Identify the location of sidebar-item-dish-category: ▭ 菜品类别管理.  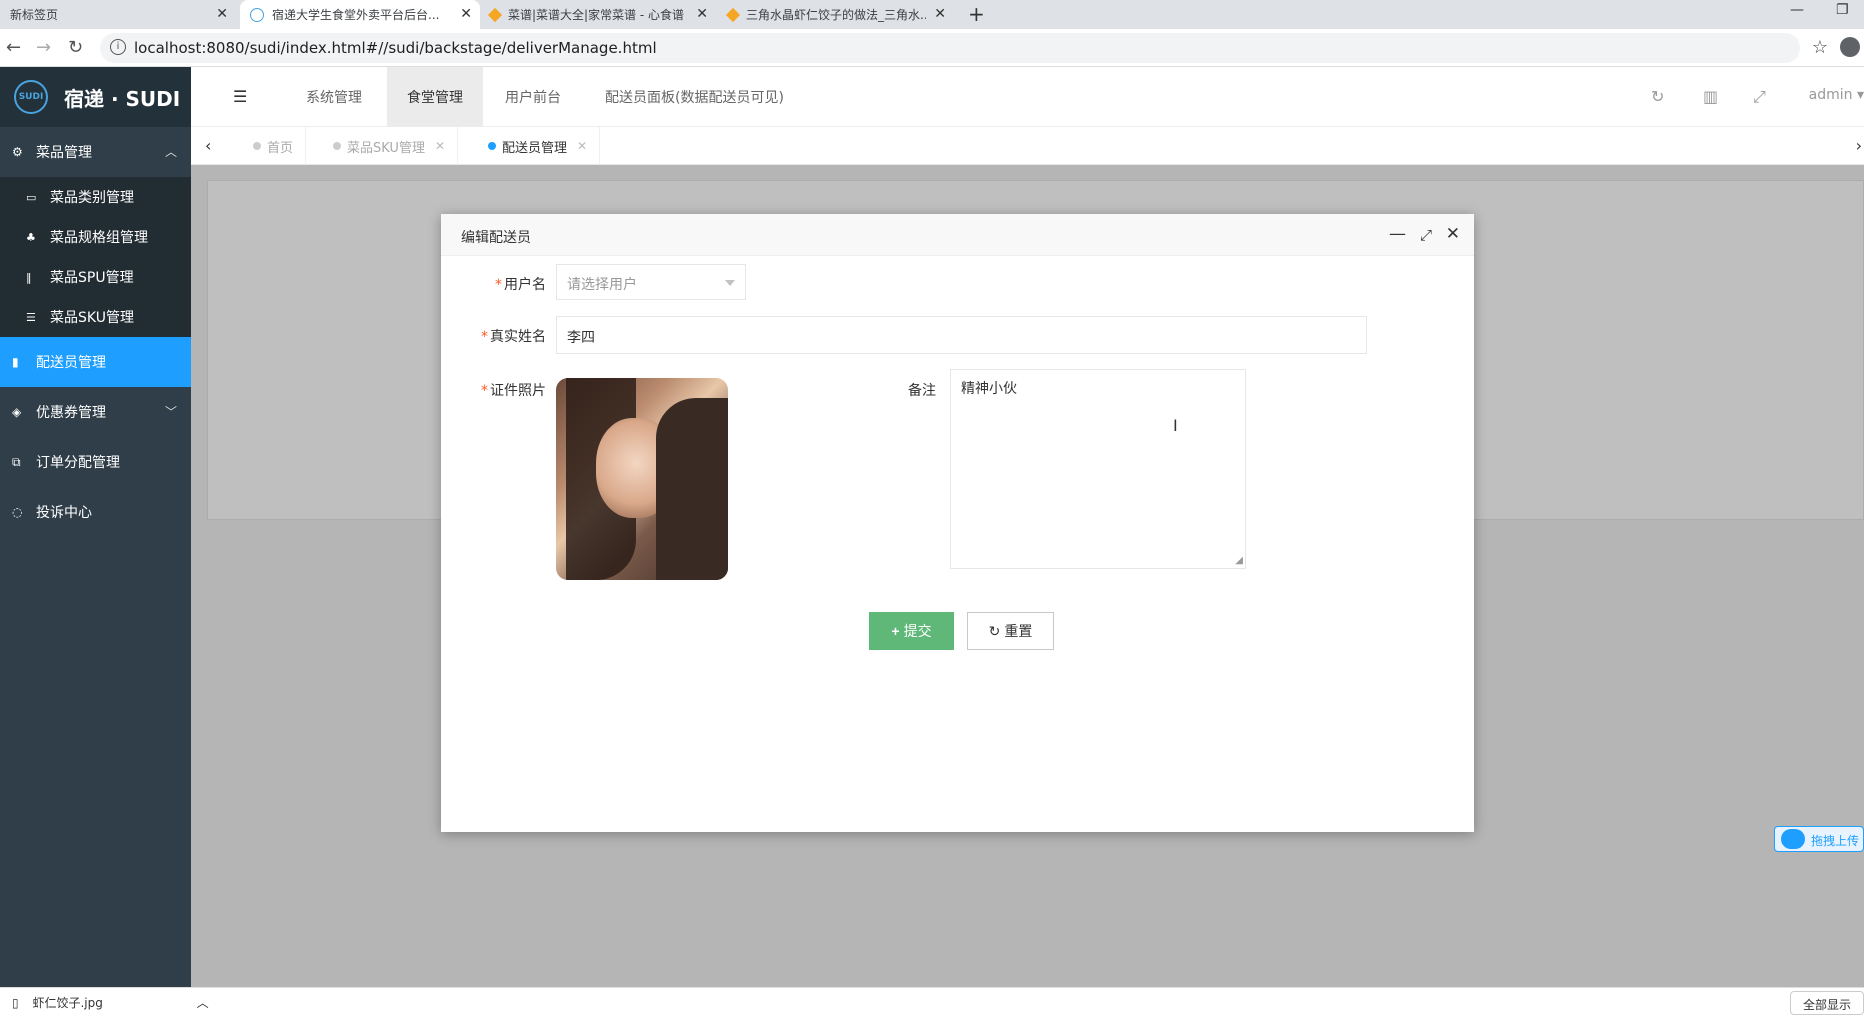
(95, 197).